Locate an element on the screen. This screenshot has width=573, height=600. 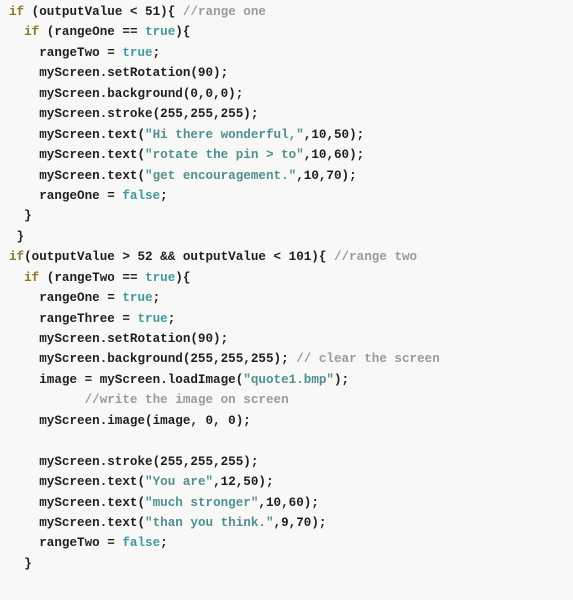
code-line: myScreen.image(image, 0, 0); is located at coordinates (286, 421).